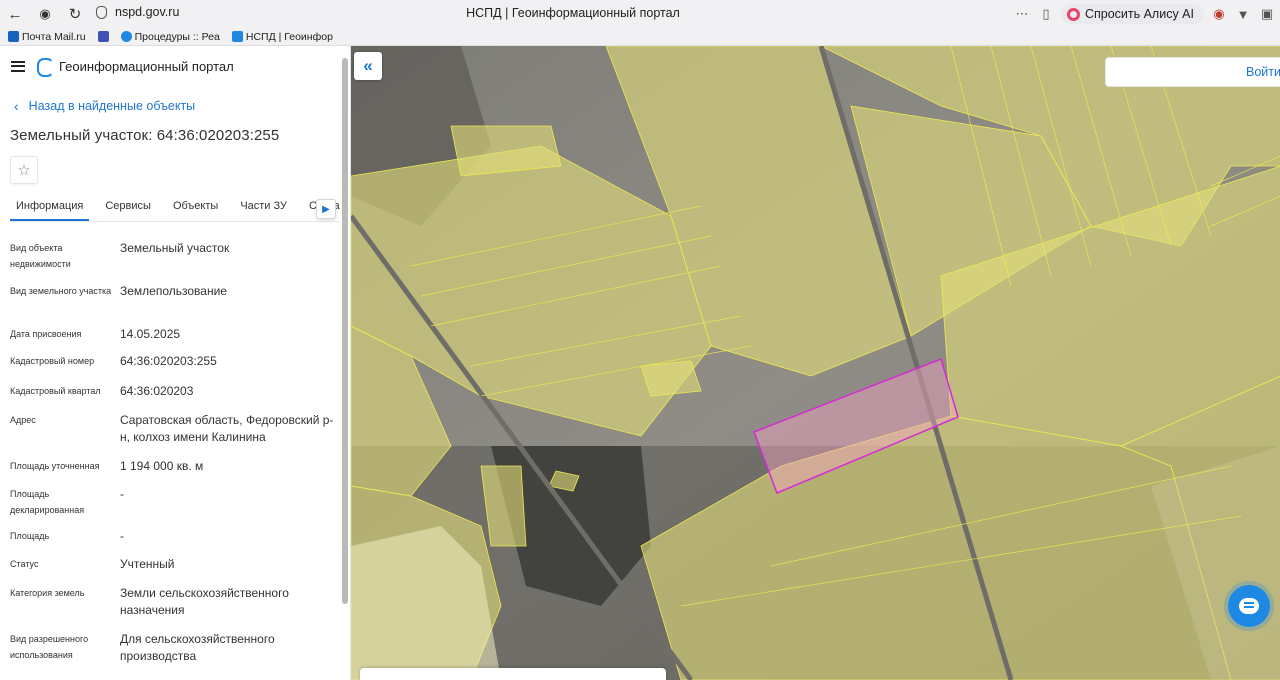 The image size is (1280, 680). Describe the element at coordinates (145, 135) in the screenshot. I see `object-title: Земельный участок: 64:36:020203:255` at that location.